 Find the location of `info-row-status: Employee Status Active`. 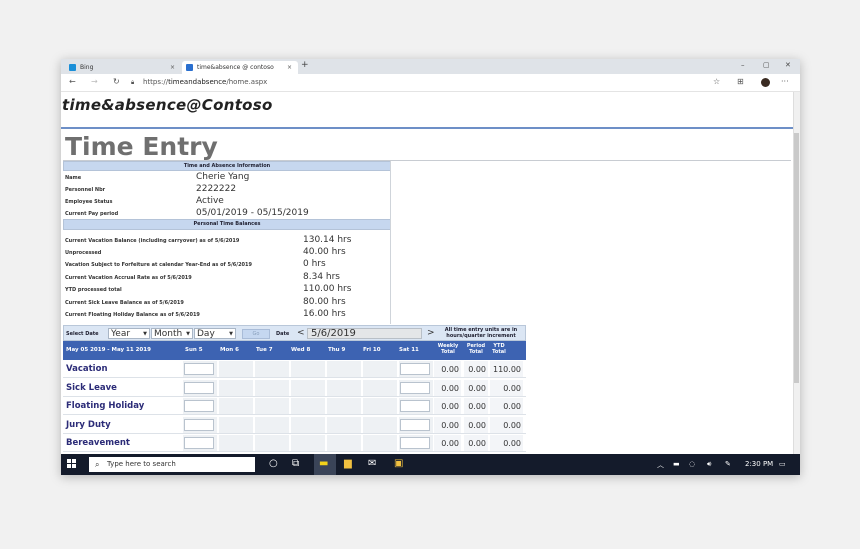

info-row-status: Employee Status Active is located at coordinates (227, 201).